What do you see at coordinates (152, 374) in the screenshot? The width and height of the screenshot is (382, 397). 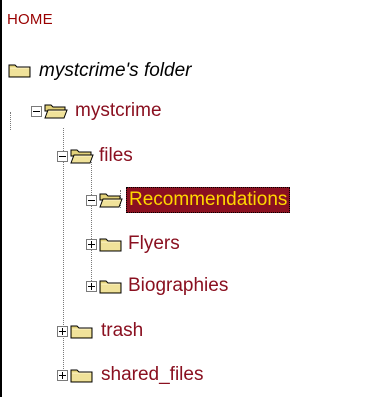 I see `tree-item-label: shared_files` at bounding box center [152, 374].